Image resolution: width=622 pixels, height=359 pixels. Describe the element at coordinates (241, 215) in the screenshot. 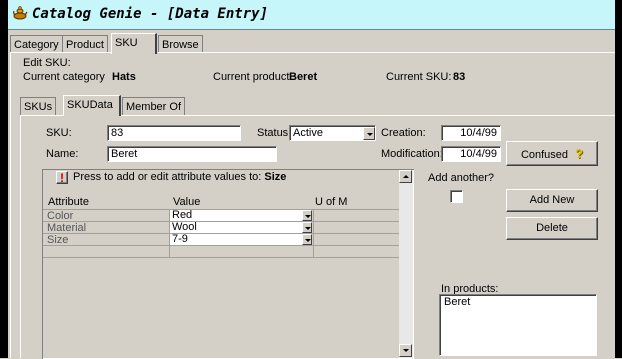

I see `value-dropdown: Red` at that location.